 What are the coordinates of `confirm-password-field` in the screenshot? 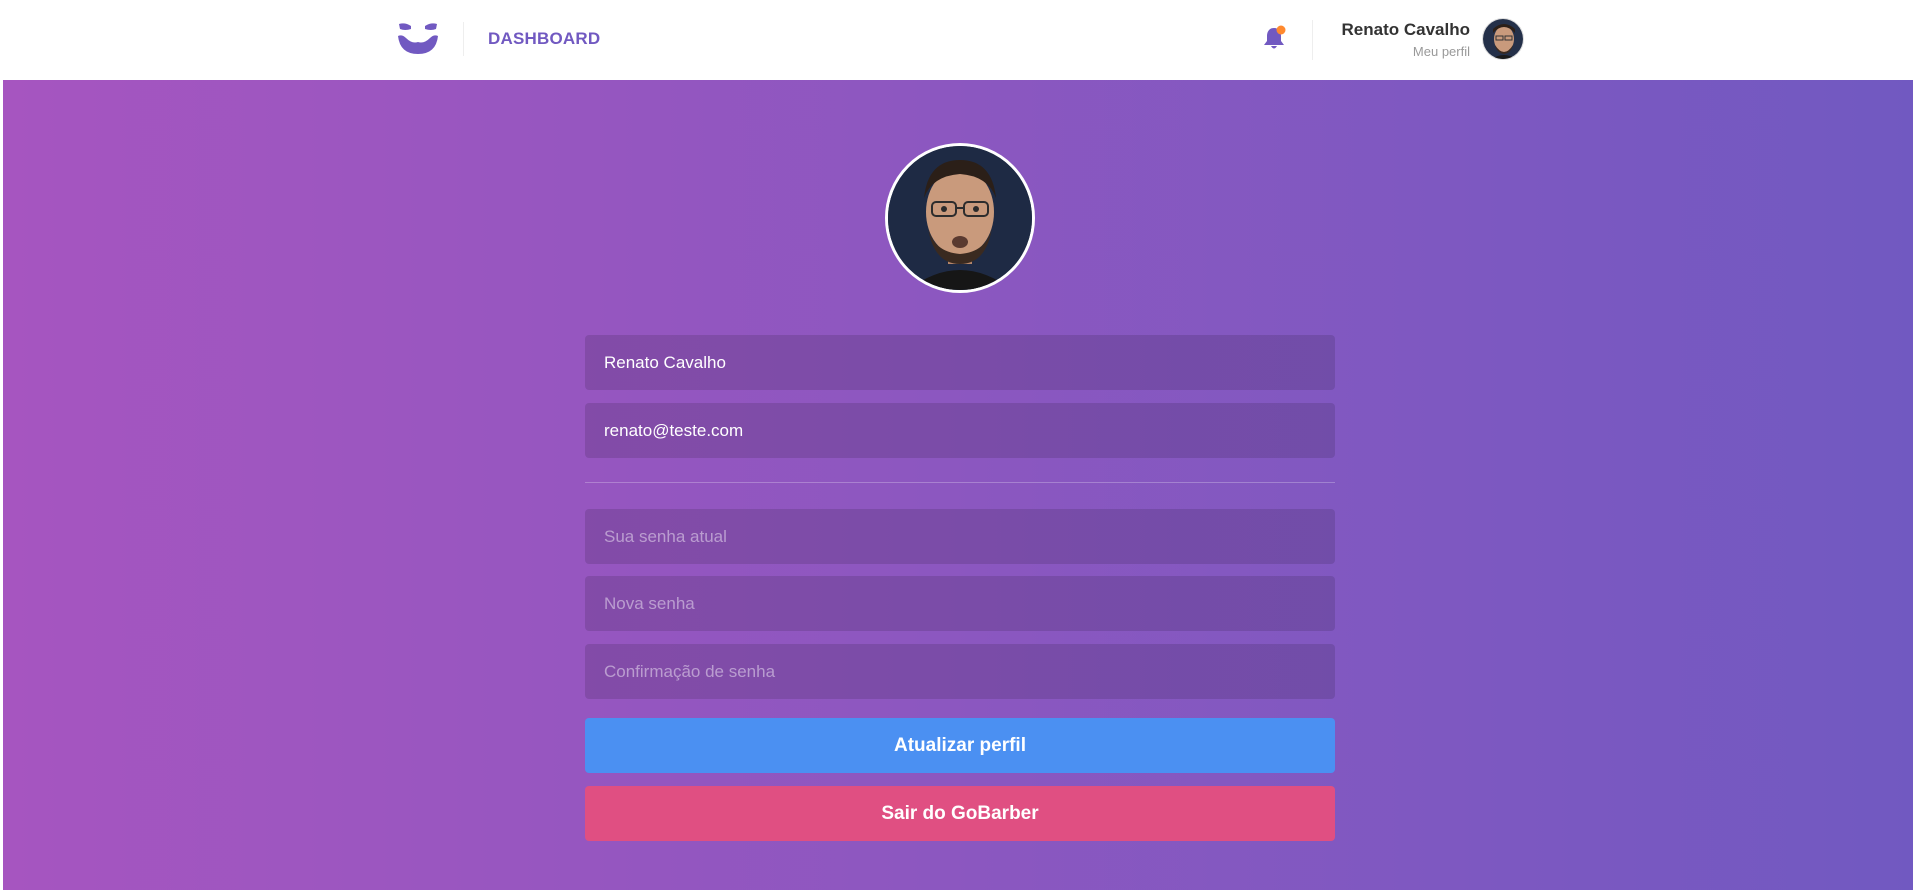 It's located at (960, 671).